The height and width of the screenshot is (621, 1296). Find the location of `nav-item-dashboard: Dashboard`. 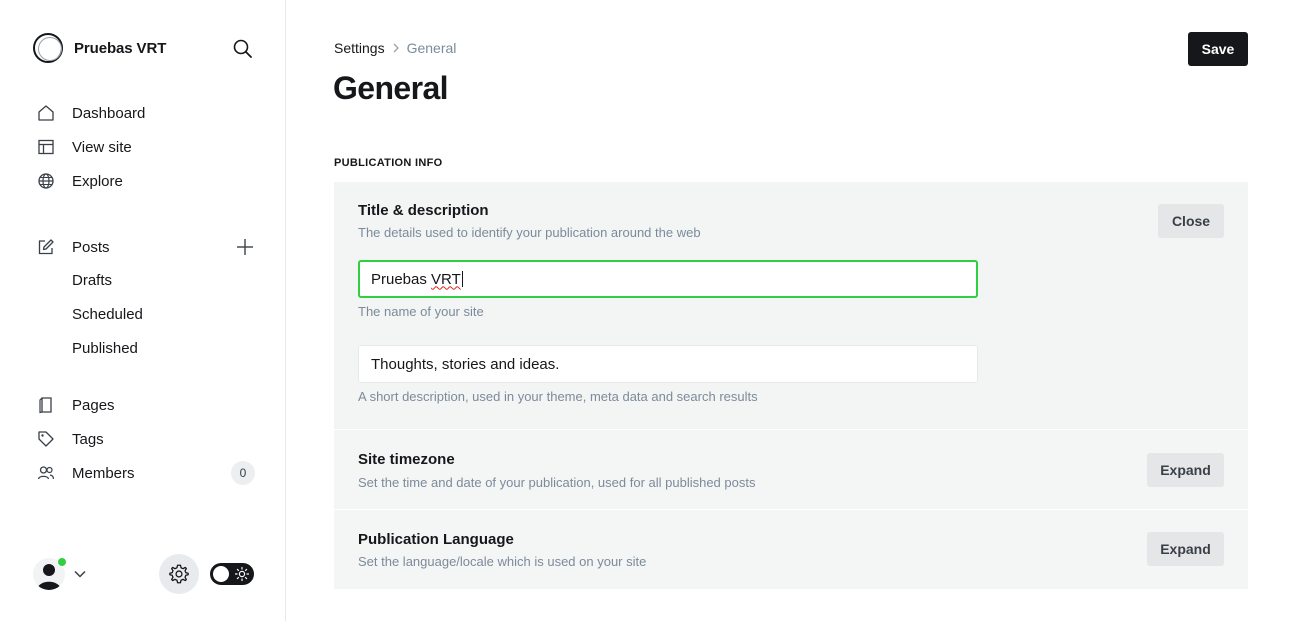

nav-item-dashboard: Dashboard is located at coordinates (90, 113).